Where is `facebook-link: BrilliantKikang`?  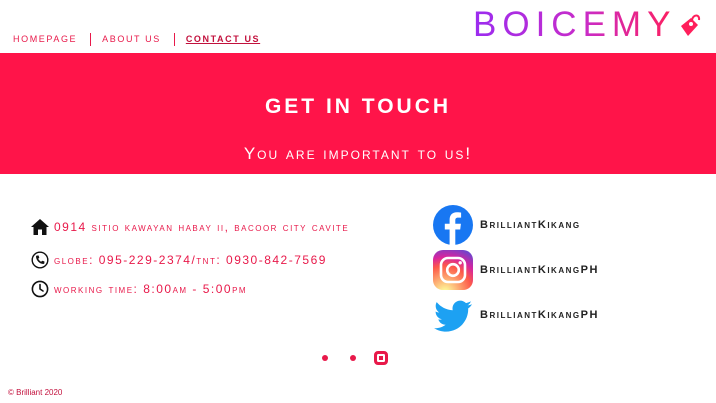 facebook-link: BrilliantKikang is located at coordinates (506, 225).